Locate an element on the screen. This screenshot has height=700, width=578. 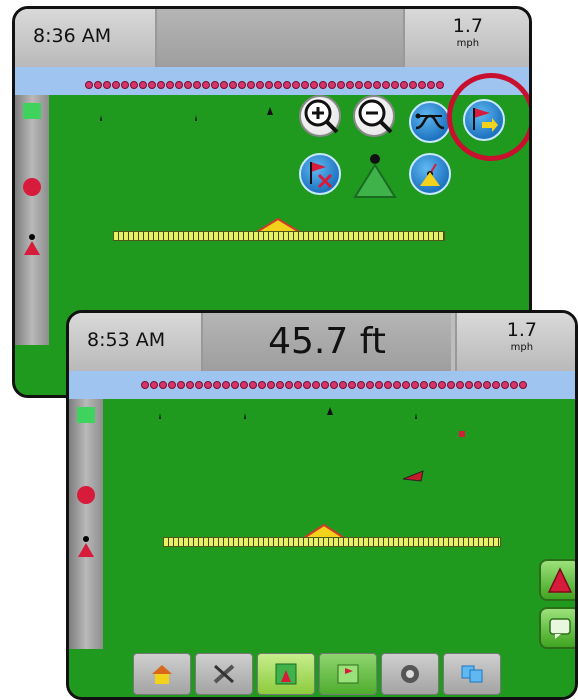
top-status-bar: 8:36 AM 1.7 mph is located at coordinates (272, 38).